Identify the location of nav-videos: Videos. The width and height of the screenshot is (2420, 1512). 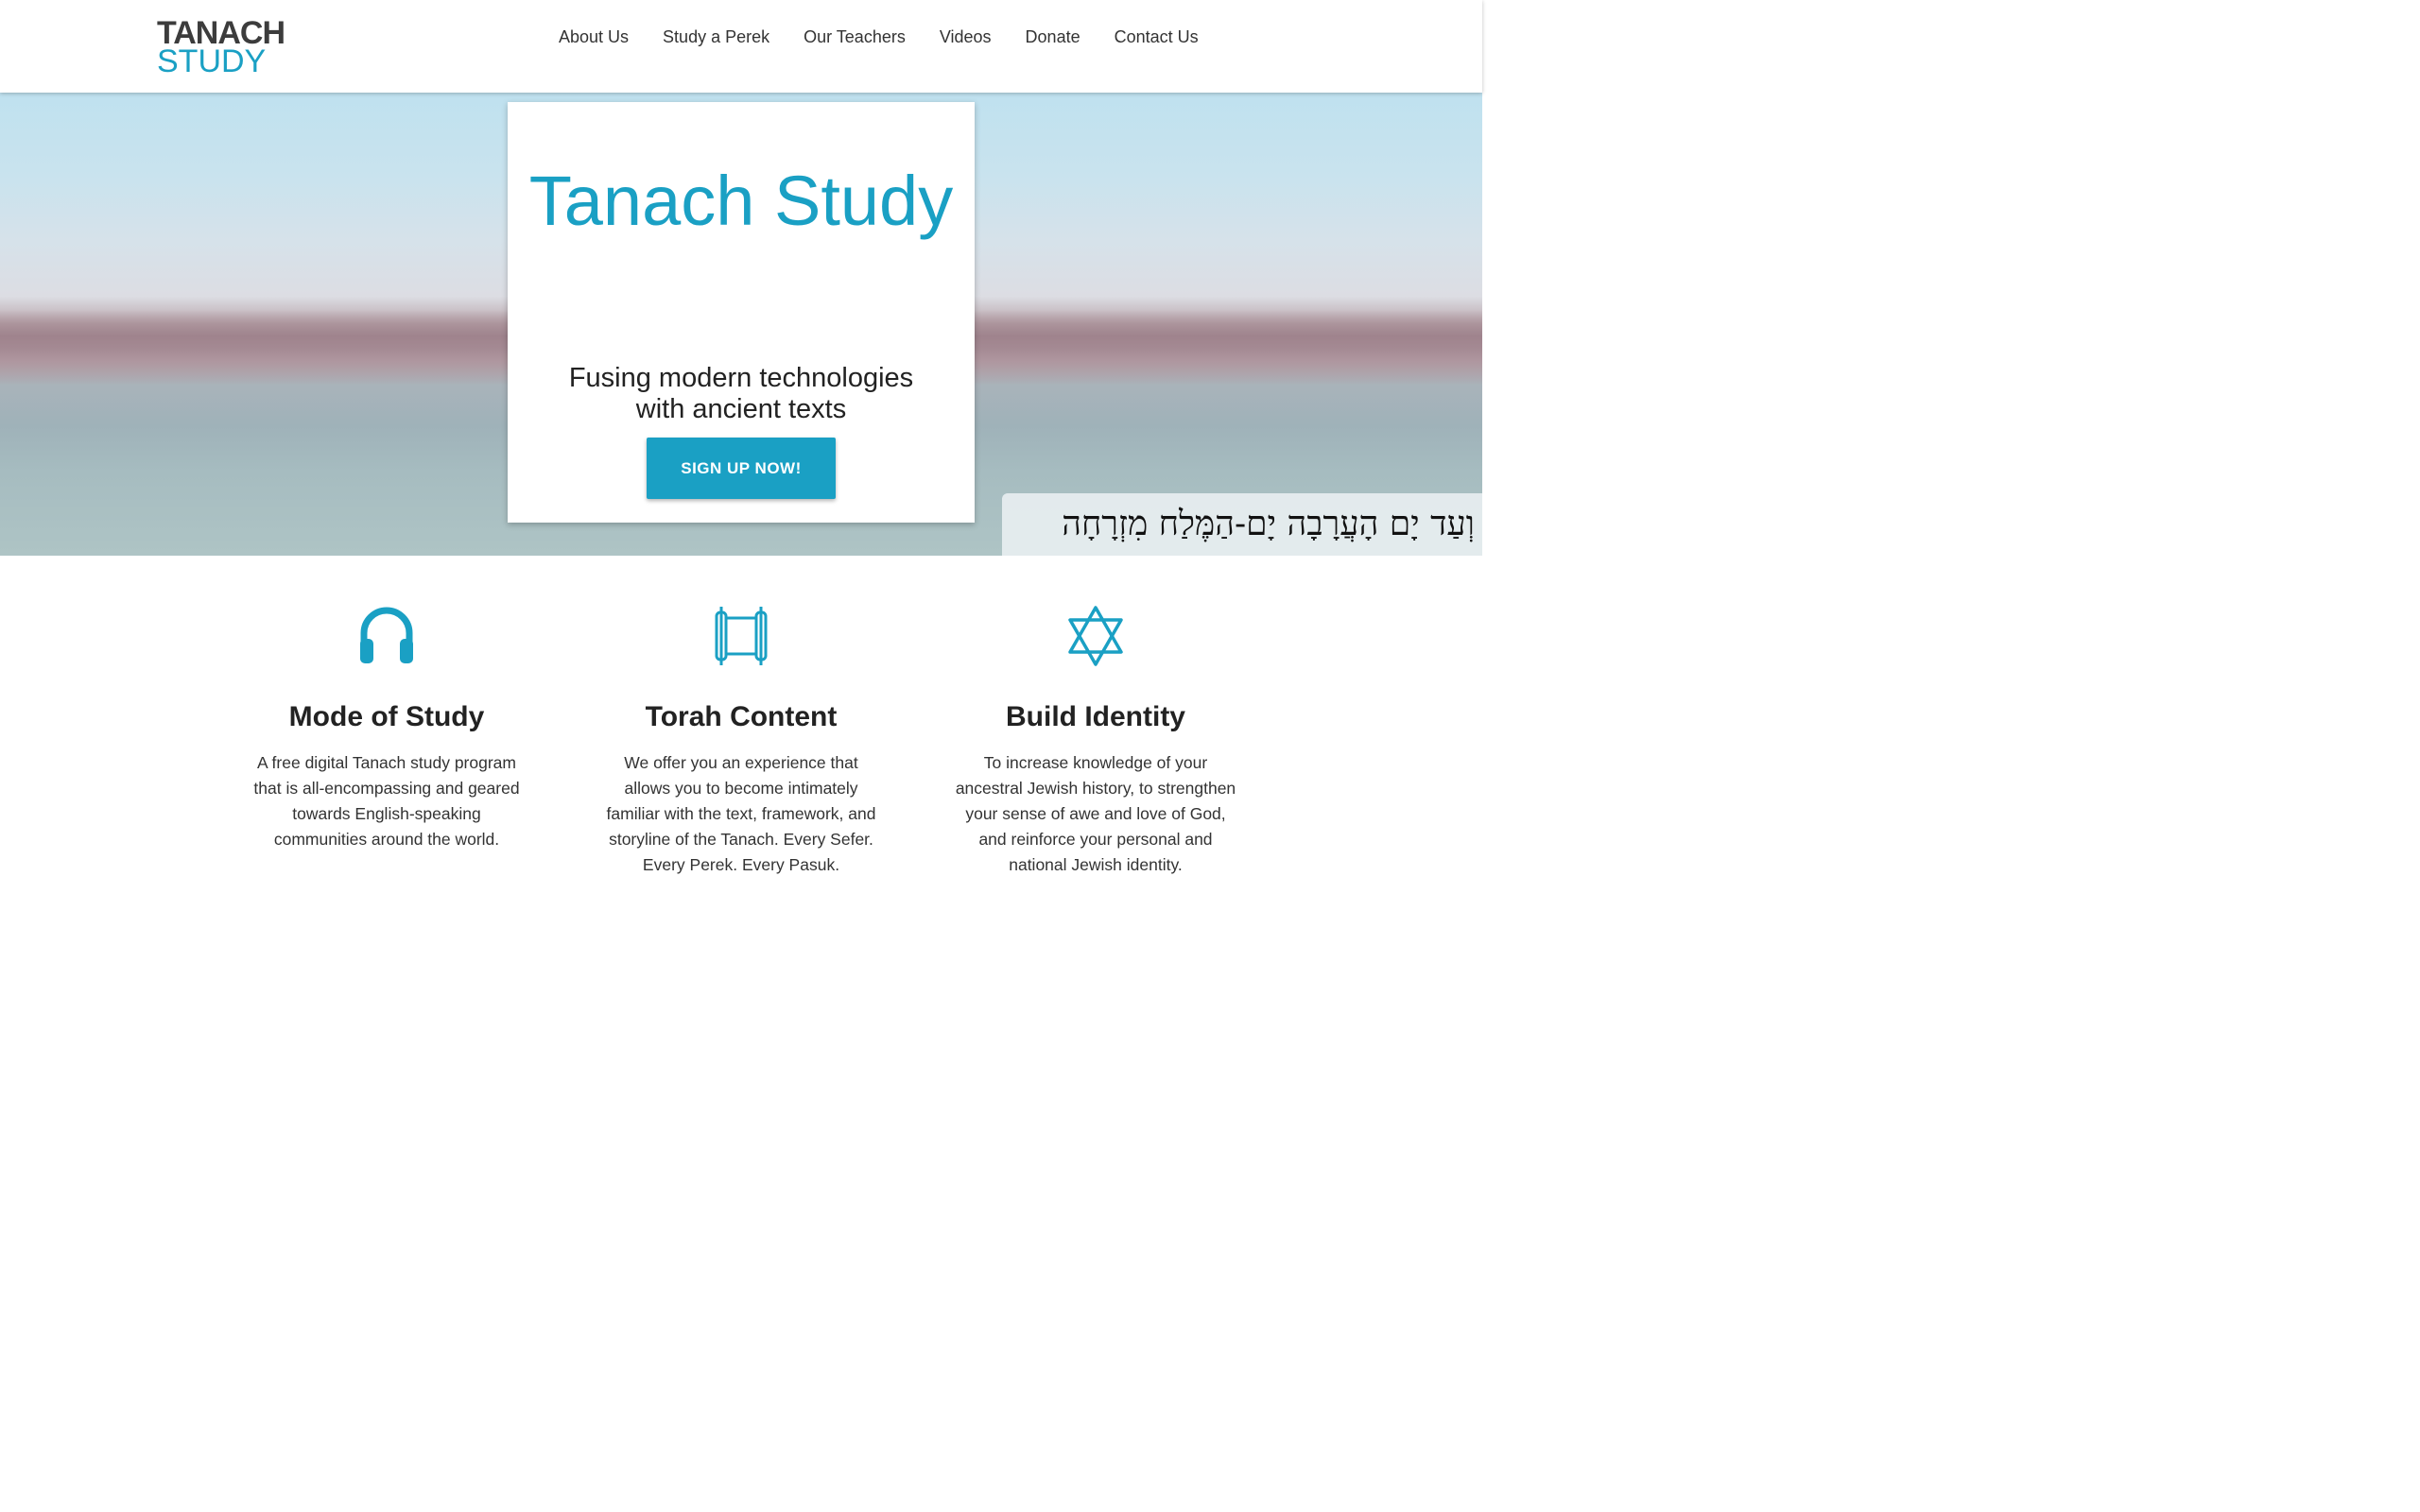
(966, 37).